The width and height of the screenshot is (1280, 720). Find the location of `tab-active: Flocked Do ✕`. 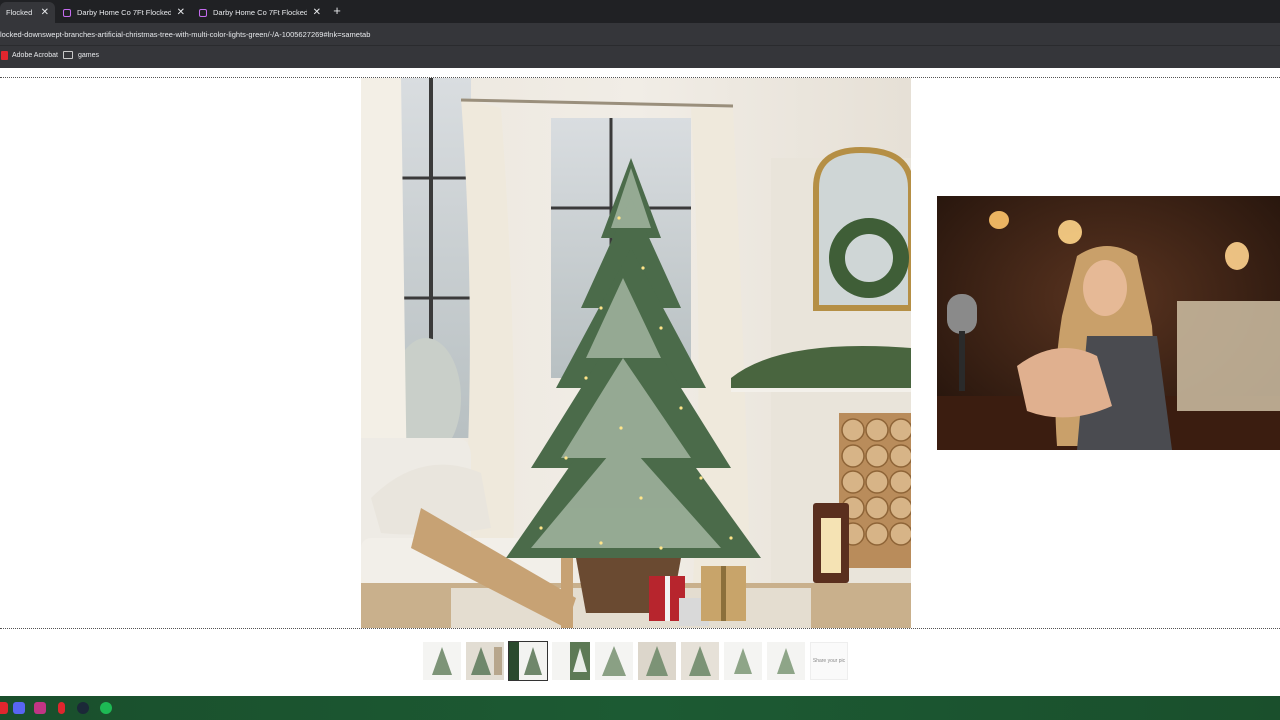

tab-active: Flocked Do ✕ is located at coordinates (27, 12).